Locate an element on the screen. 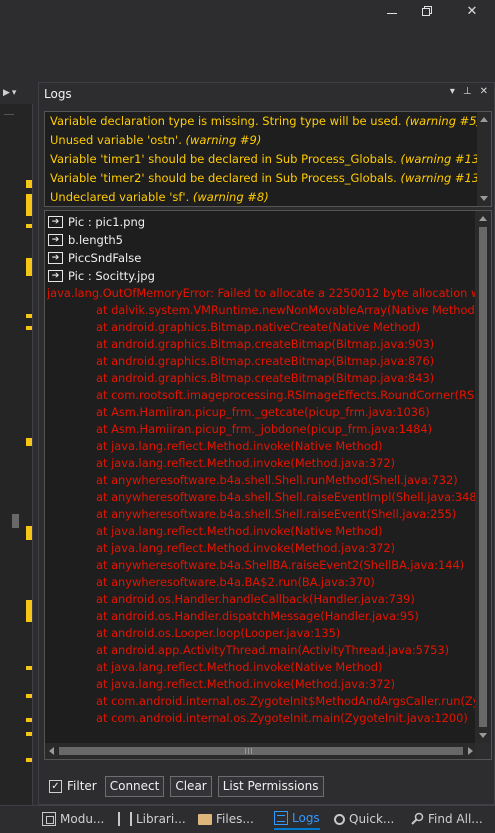 The width and height of the screenshot is (495, 833). log-controls: ✓ Filter Connect Clear List Permissions is located at coordinates (186, 786).